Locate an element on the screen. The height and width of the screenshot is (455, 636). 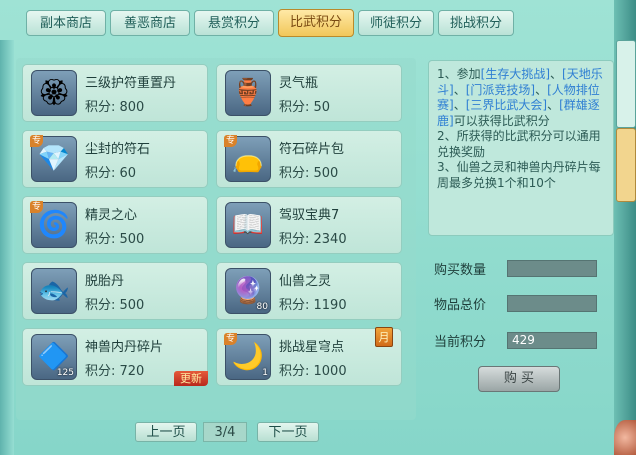
page-indicator: 3/4 is located at coordinates (225, 432).